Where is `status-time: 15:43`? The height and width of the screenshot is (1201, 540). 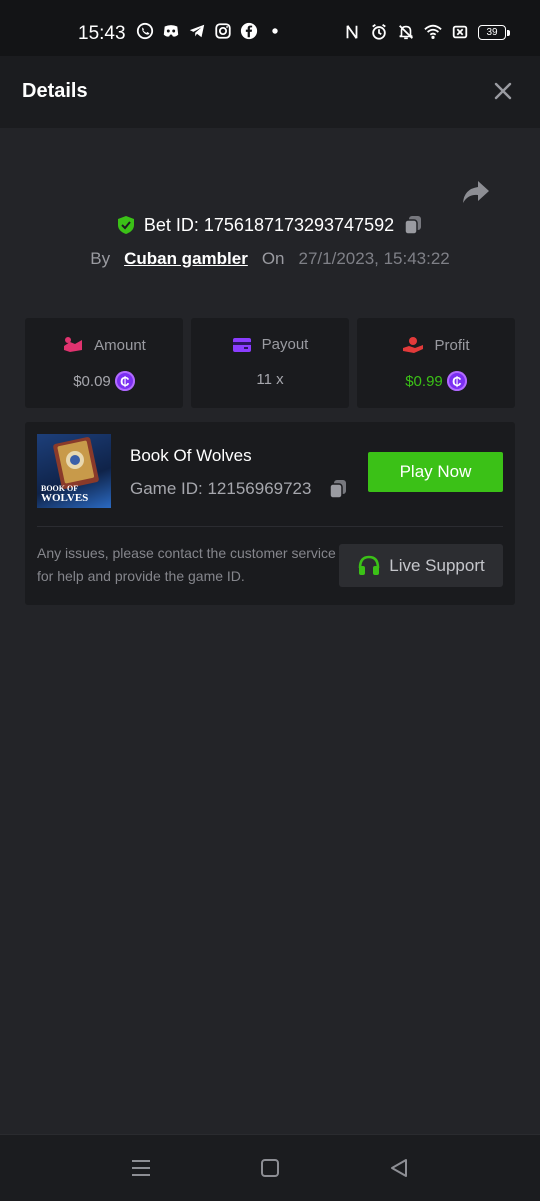
status-time: 15:43 is located at coordinates (102, 33).